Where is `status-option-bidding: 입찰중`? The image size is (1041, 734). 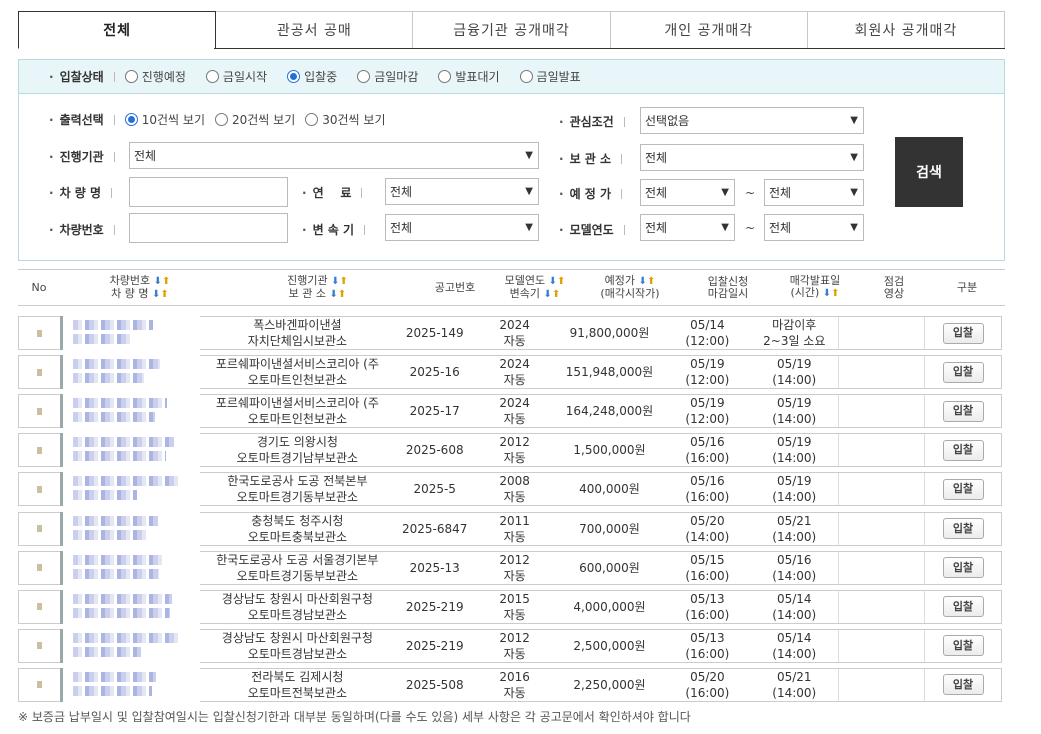
status-option-bidding: 입찰중 is located at coordinates (312, 76).